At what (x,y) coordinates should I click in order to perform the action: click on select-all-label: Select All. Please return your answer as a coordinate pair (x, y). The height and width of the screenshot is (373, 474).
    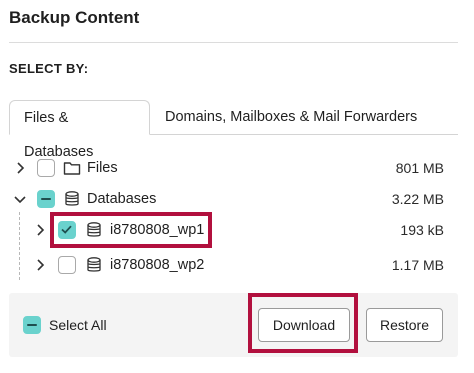
    Looking at the image, I should click on (78, 325).